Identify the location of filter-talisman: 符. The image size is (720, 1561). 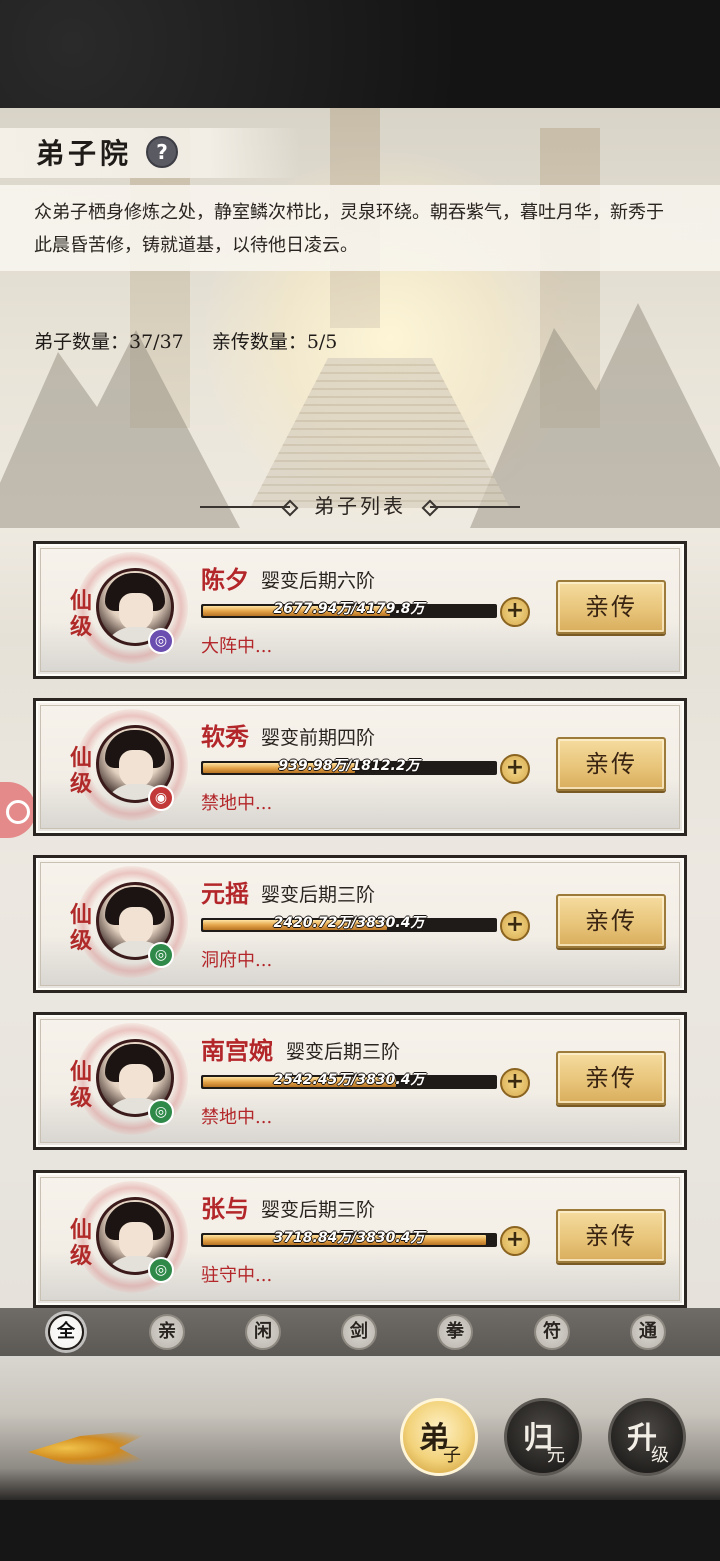
(552, 1332).